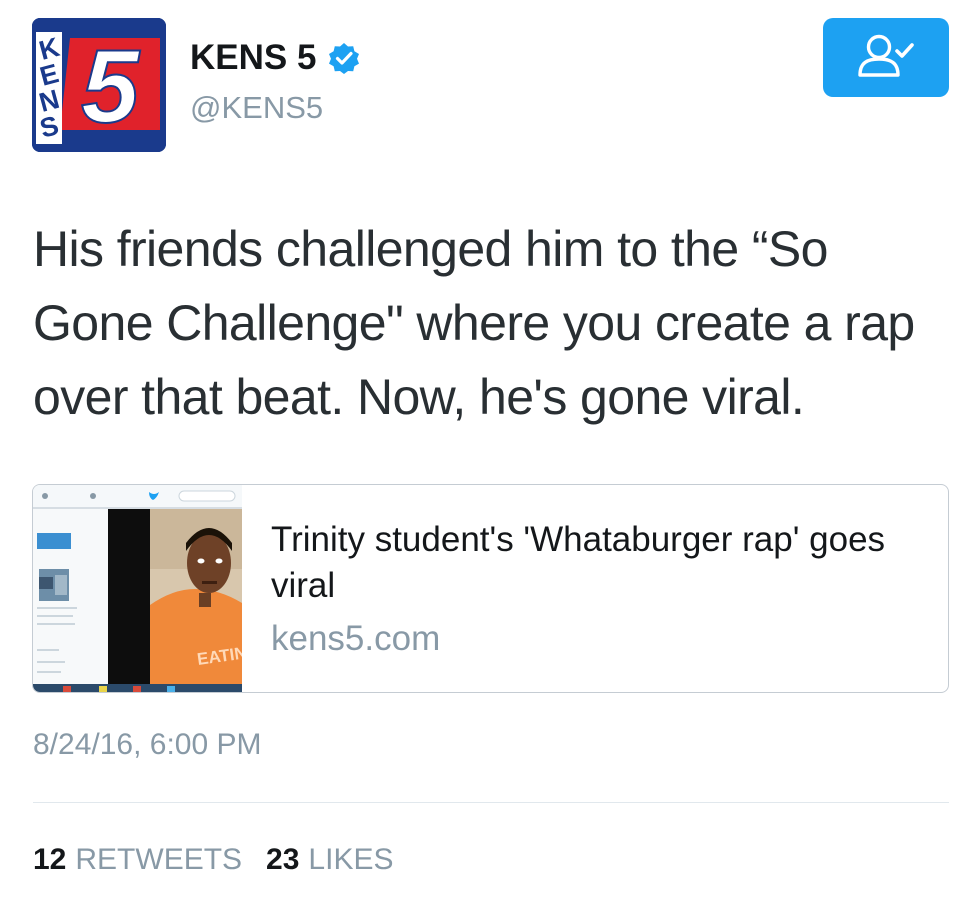  I want to click on user-handle: @KENS5, so click(256, 108).